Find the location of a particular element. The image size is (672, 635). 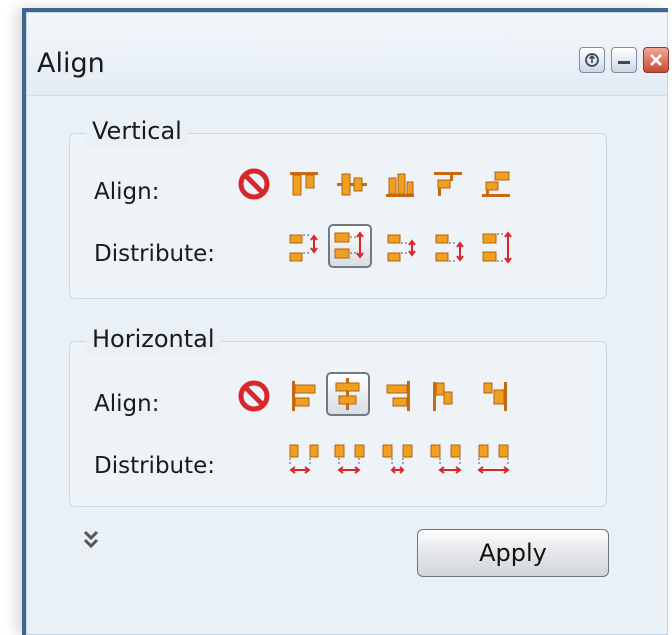

horizontal-distribute-gap-button is located at coordinates (398, 460).